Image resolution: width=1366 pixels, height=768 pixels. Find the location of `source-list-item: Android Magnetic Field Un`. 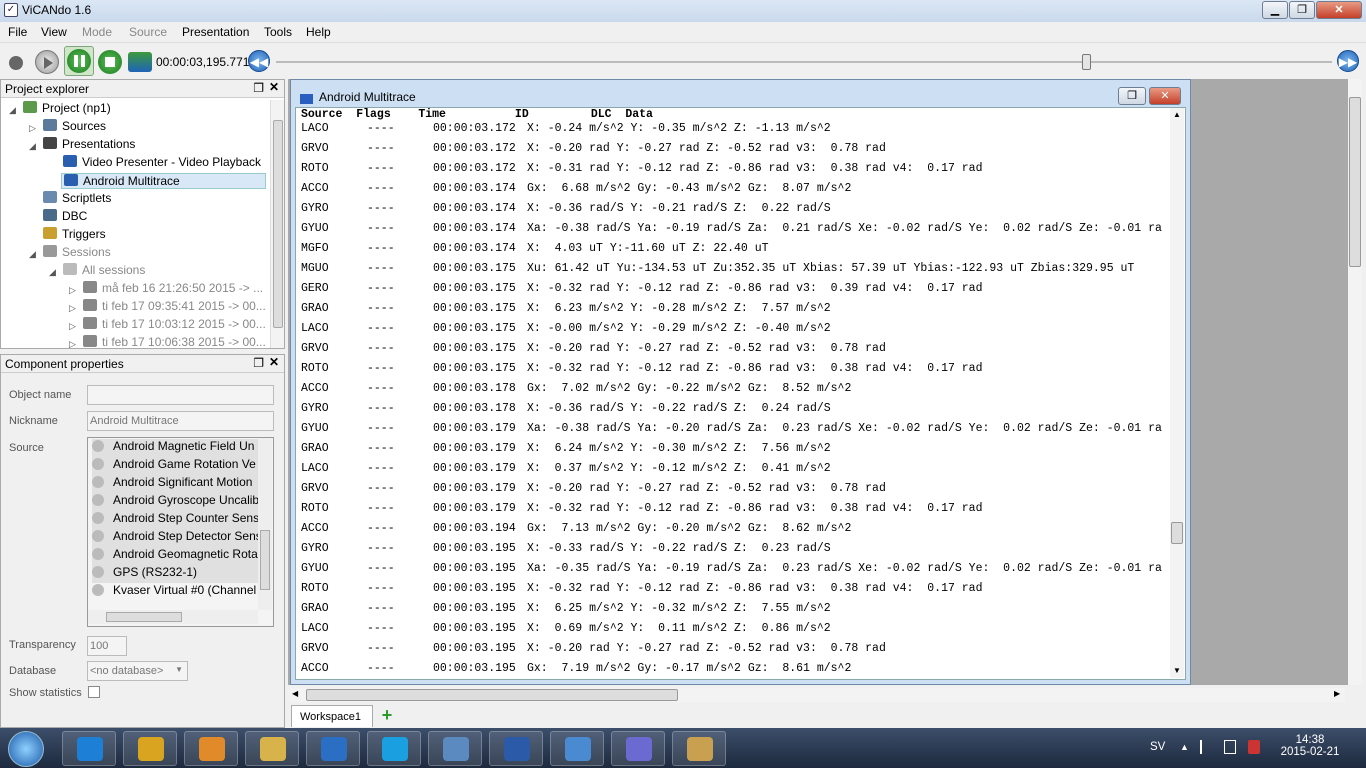

source-list-item: Android Magnetic Field Un is located at coordinates (175, 448).